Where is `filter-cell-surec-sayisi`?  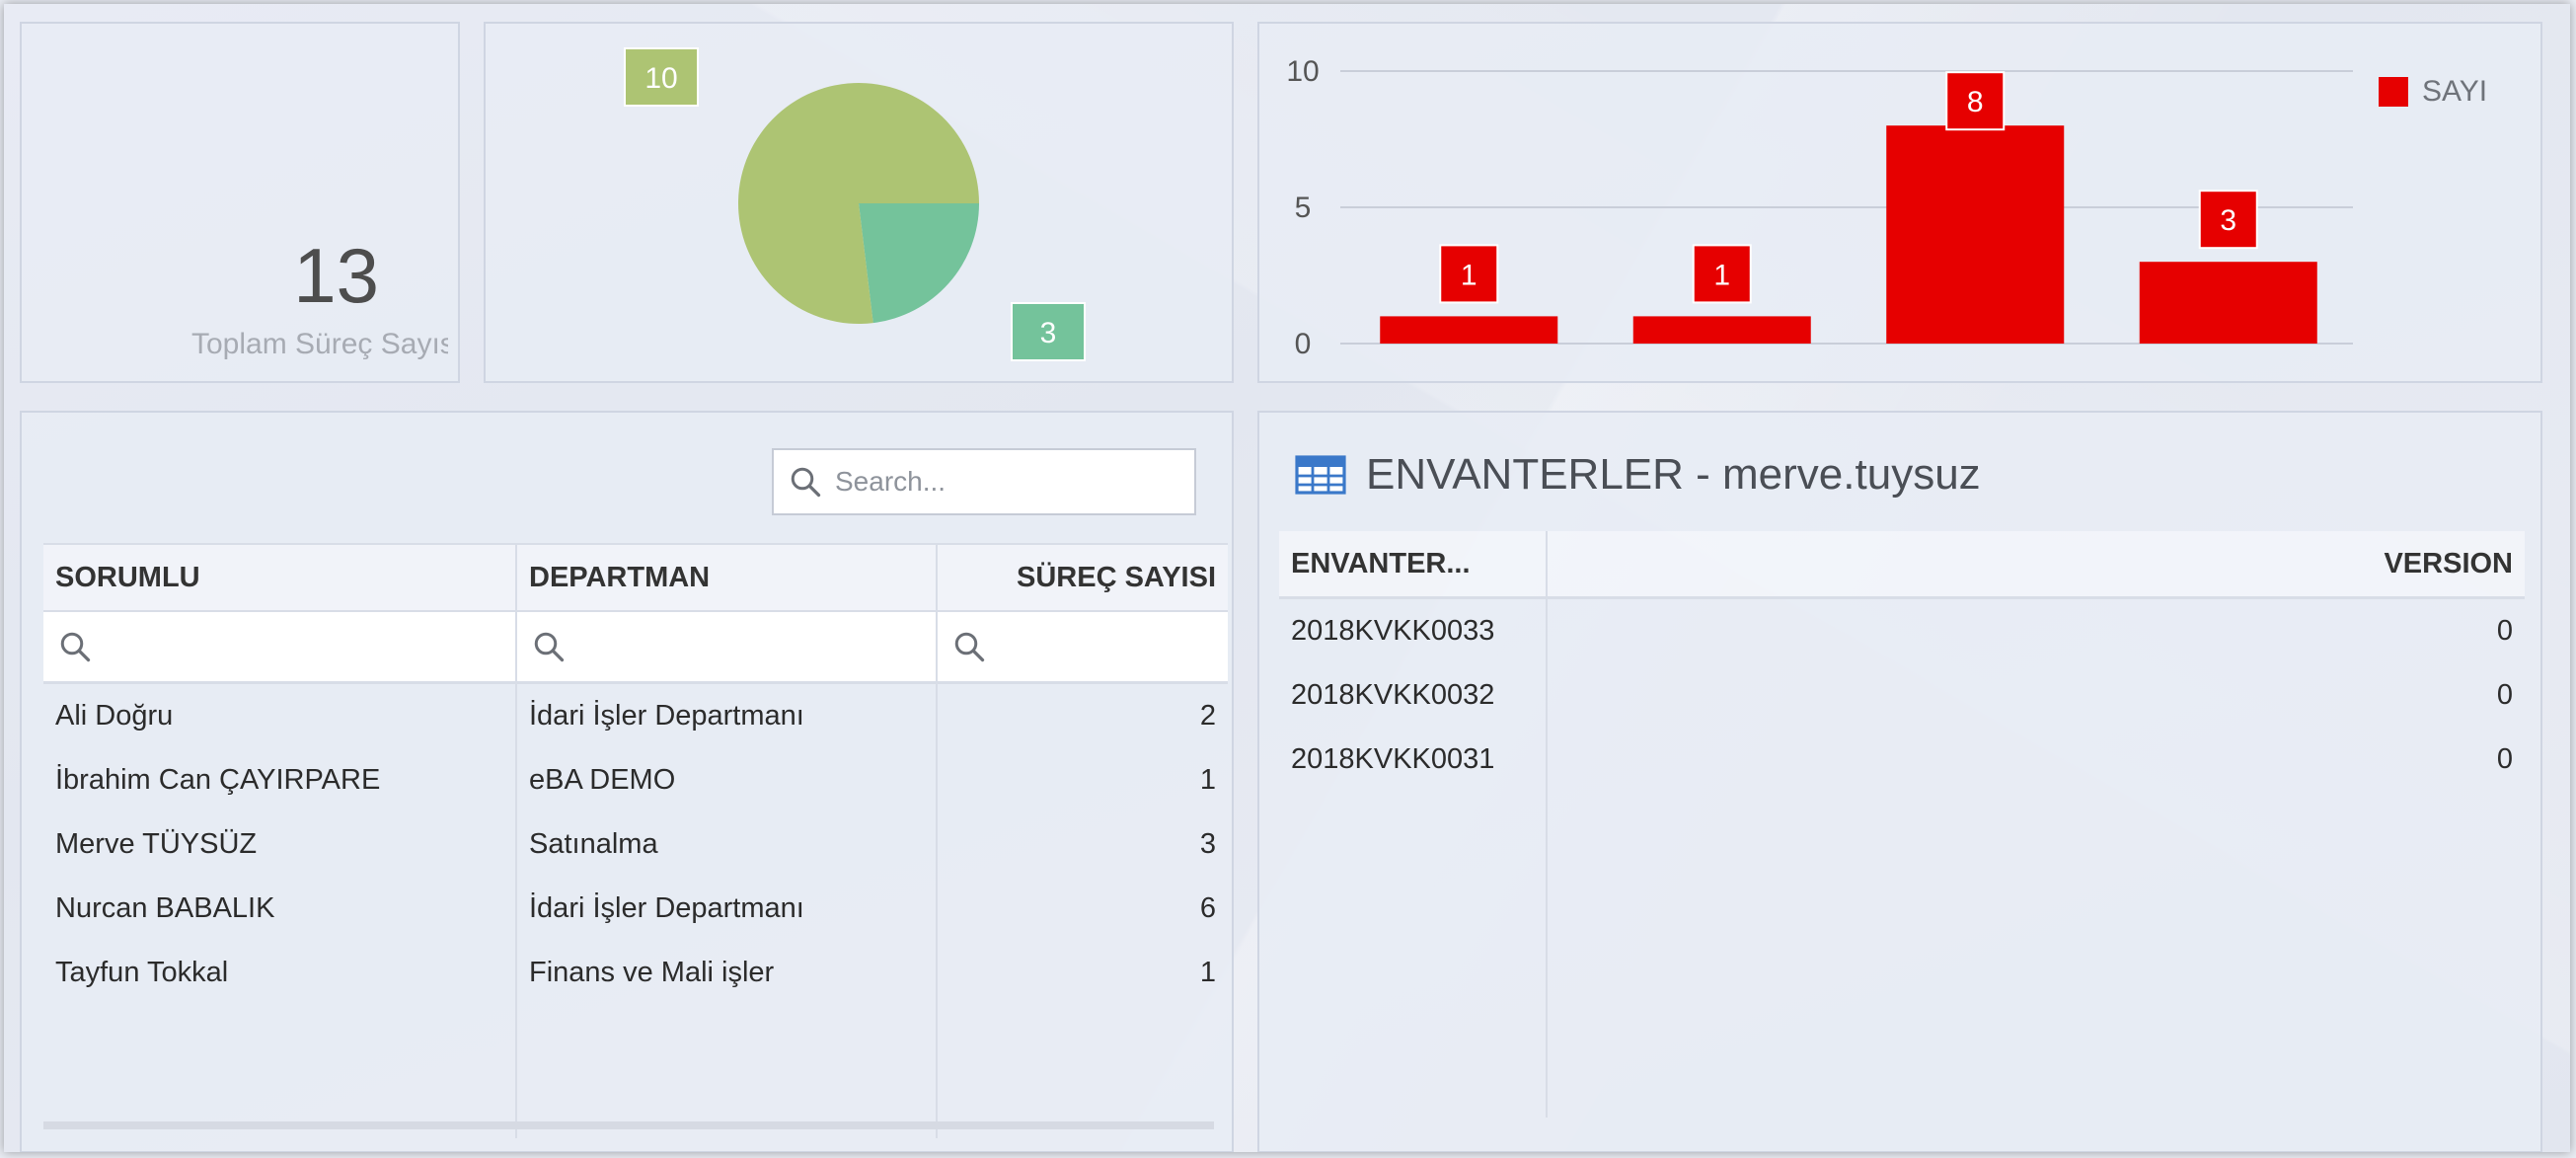
filter-cell-surec-sayisi is located at coordinates (1083, 646).